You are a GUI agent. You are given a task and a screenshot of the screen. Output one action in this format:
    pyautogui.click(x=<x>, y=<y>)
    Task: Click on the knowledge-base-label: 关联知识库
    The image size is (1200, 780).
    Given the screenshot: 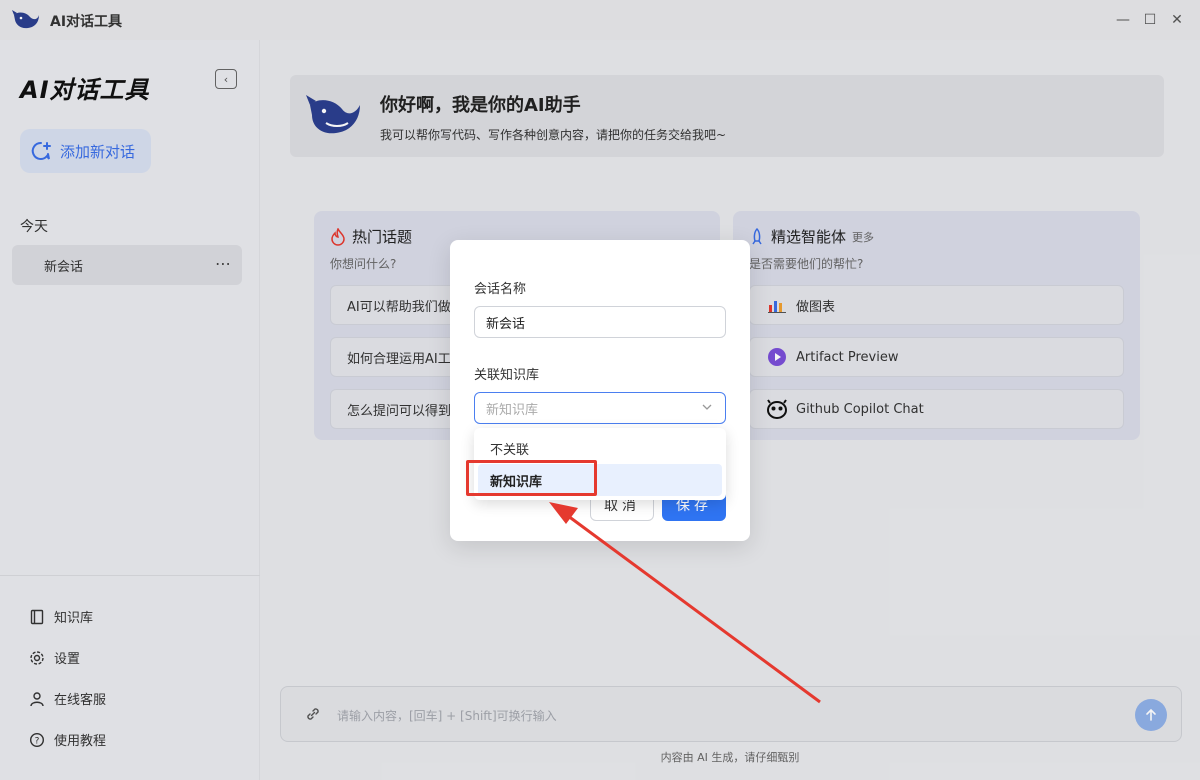 What is the action you would take?
    pyautogui.click(x=507, y=375)
    